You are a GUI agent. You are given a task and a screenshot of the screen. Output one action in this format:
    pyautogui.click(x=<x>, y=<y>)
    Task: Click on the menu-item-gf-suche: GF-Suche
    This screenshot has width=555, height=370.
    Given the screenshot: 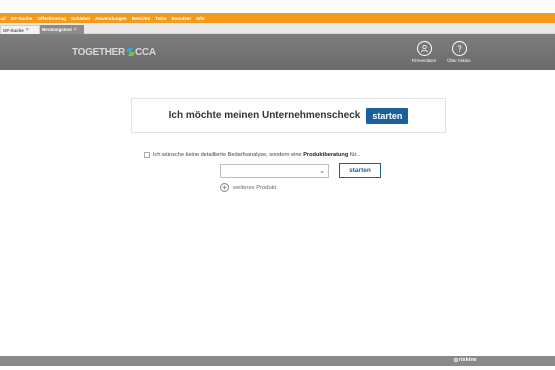 What is the action you would take?
    pyautogui.click(x=22, y=18)
    